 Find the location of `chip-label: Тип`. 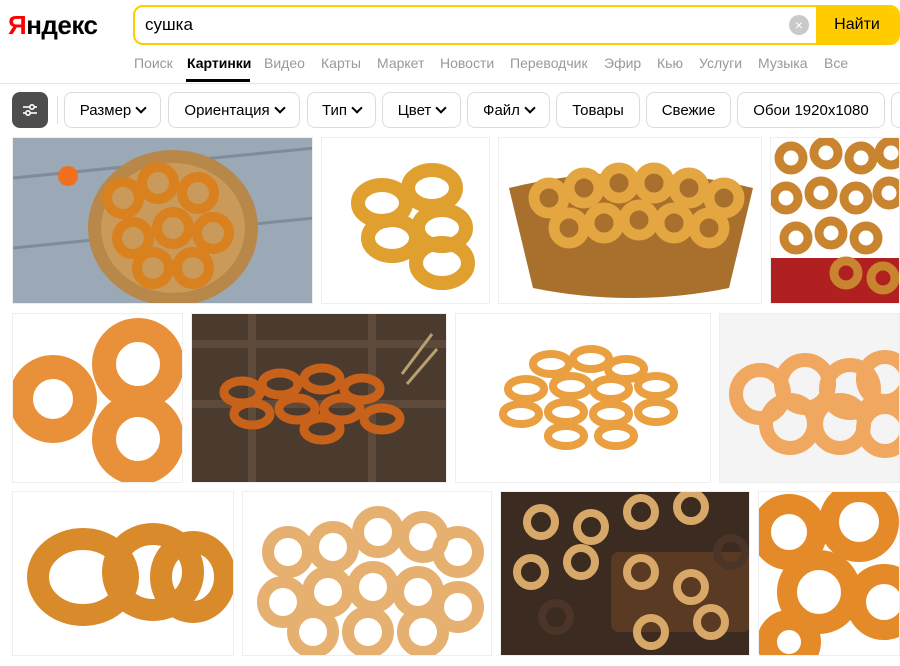

chip-label: Тип is located at coordinates (334, 110).